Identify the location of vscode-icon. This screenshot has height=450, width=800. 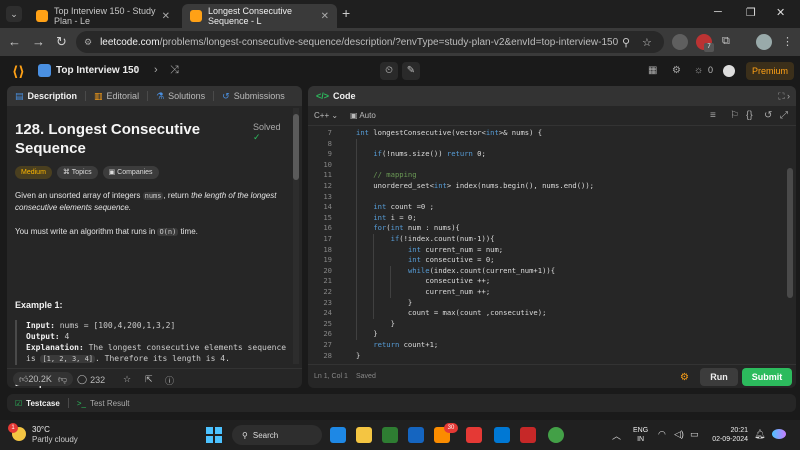
(502, 435).